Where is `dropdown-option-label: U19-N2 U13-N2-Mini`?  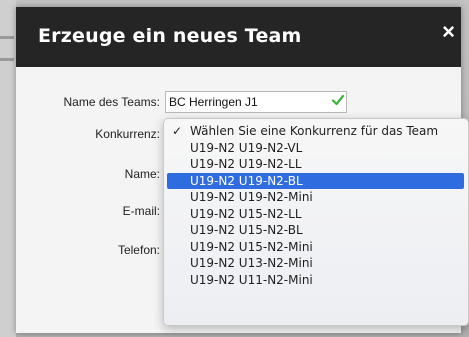 dropdown-option-label: U19-N2 U13-N2-Mini is located at coordinates (251, 263).